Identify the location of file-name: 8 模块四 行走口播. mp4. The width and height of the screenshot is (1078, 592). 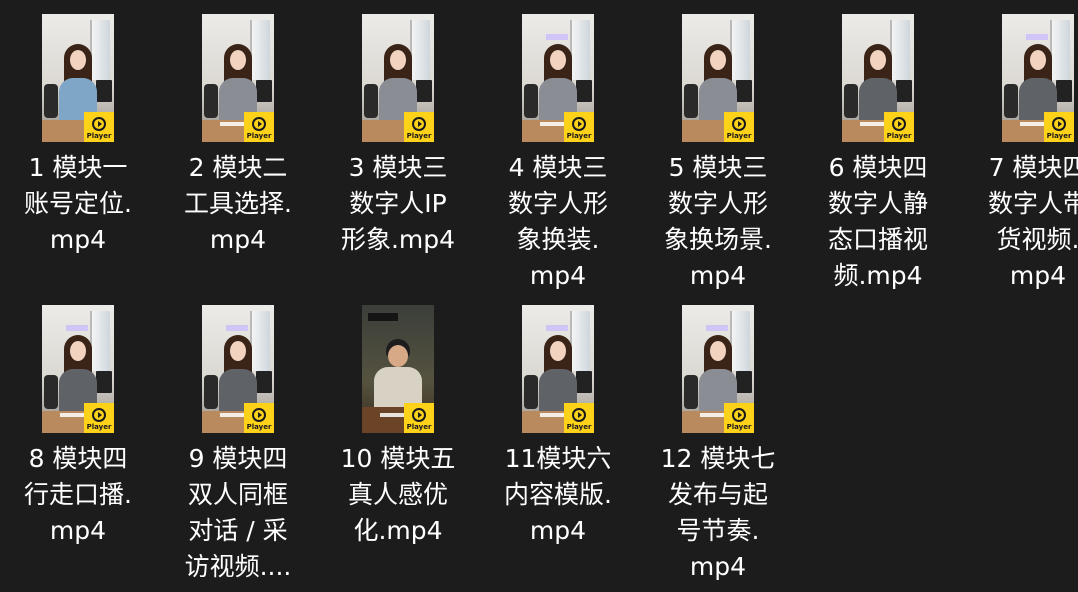
(78, 494).